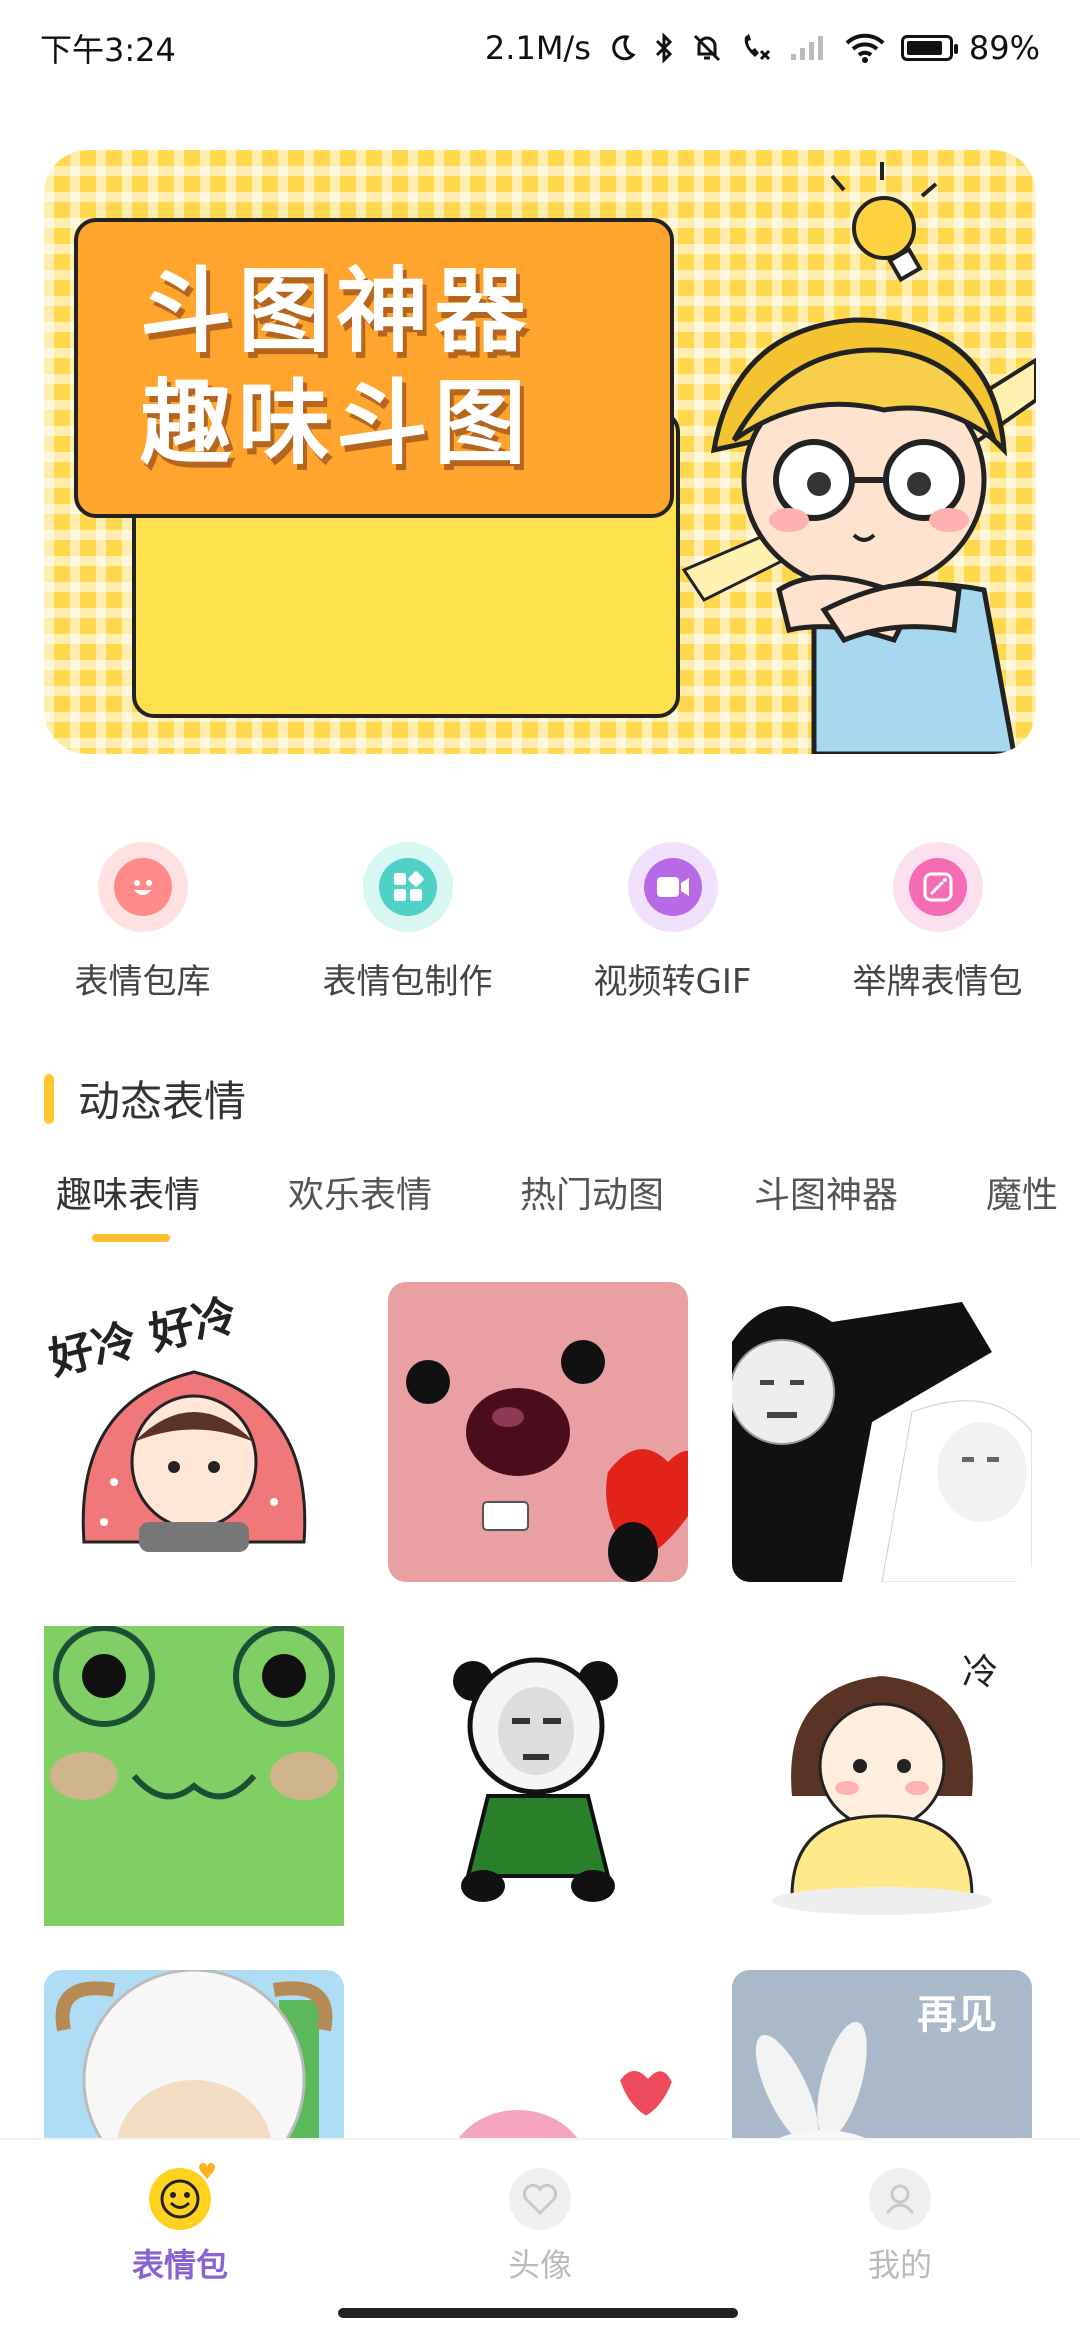 This screenshot has width=1080, height=2340. What do you see at coordinates (538, 2313) in the screenshot?
I see `home-indicator` at bounding box center [538, 2313].